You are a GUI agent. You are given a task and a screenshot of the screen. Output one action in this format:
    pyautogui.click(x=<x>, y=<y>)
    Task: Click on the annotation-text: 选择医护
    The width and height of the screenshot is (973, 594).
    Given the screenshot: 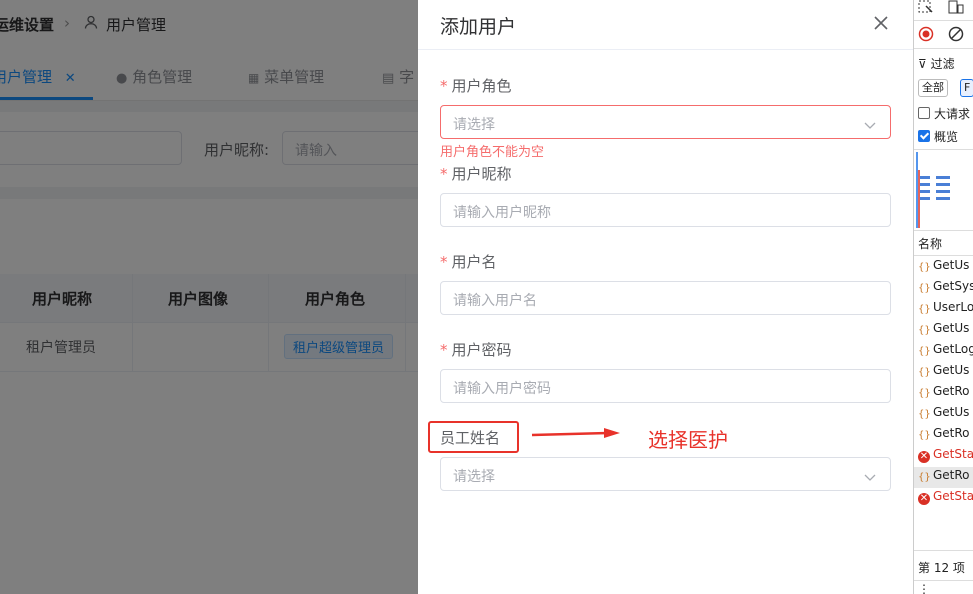 What is the action you would take?
    pyautogui.click(x=688, y=440)
    